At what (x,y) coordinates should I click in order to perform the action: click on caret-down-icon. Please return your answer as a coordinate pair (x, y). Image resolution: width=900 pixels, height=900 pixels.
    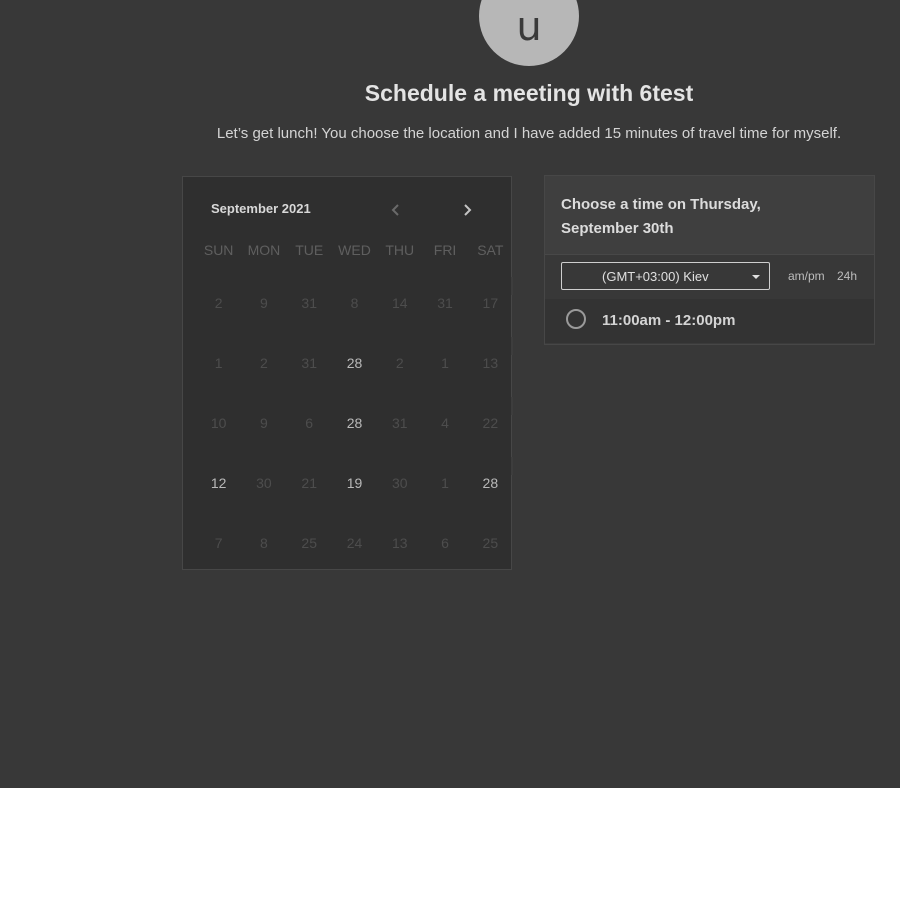
    Looking at the image, I should click on (756, 277).